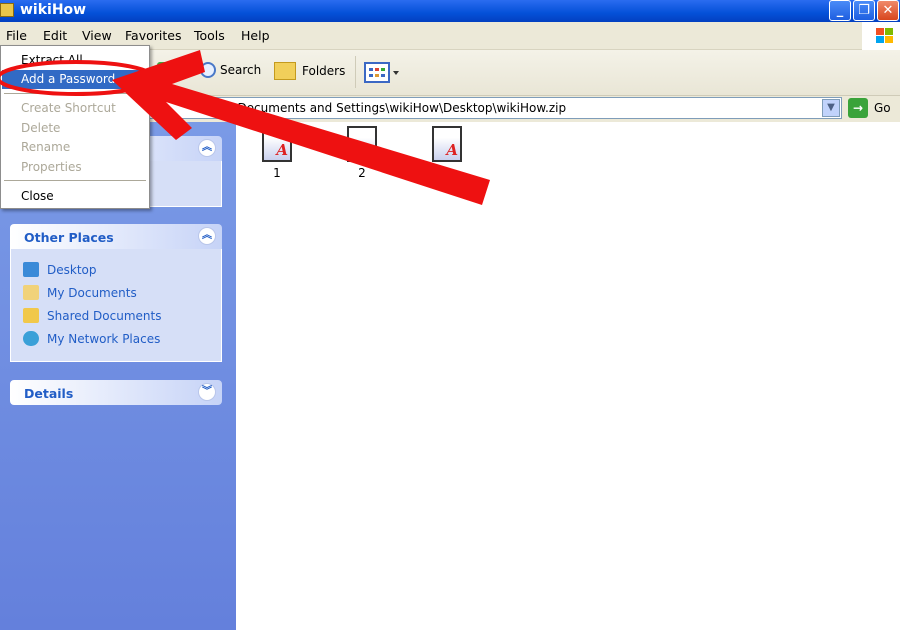 The height and width of the screenshot is (630, 900). I want to click on window-title: wikiHow, so click(53, 10).